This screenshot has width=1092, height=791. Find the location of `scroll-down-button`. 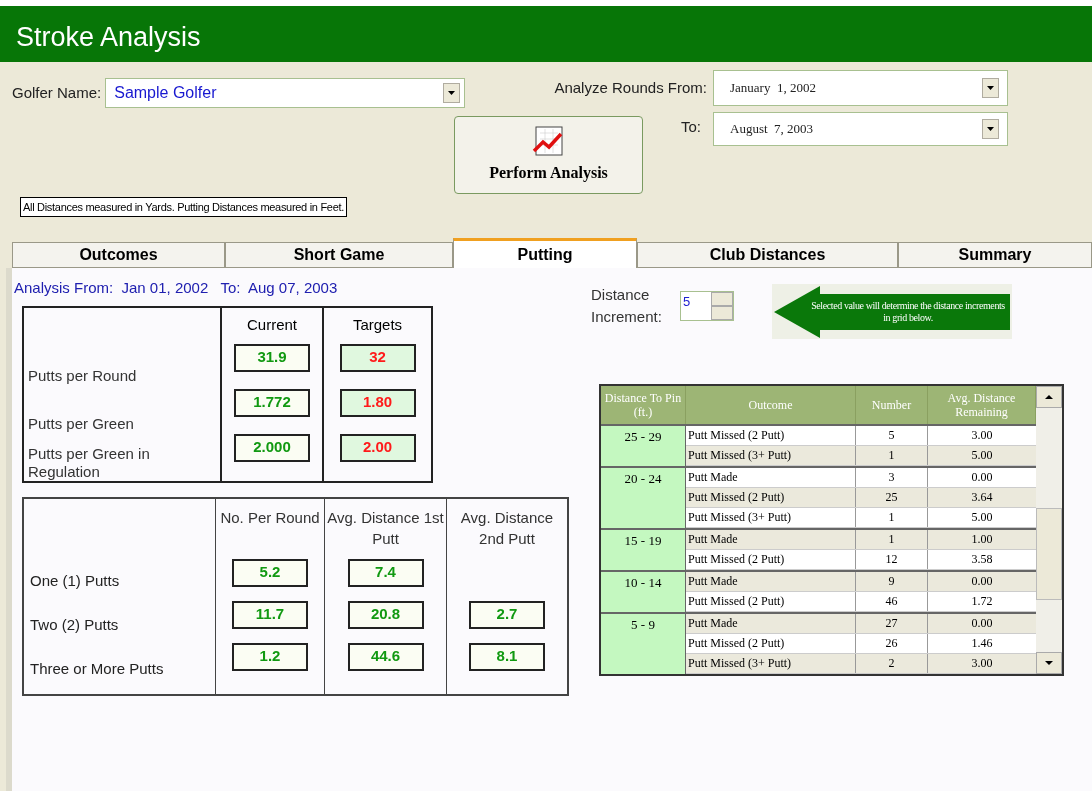

scroll-down-button is located at coordinates (1049, 663).